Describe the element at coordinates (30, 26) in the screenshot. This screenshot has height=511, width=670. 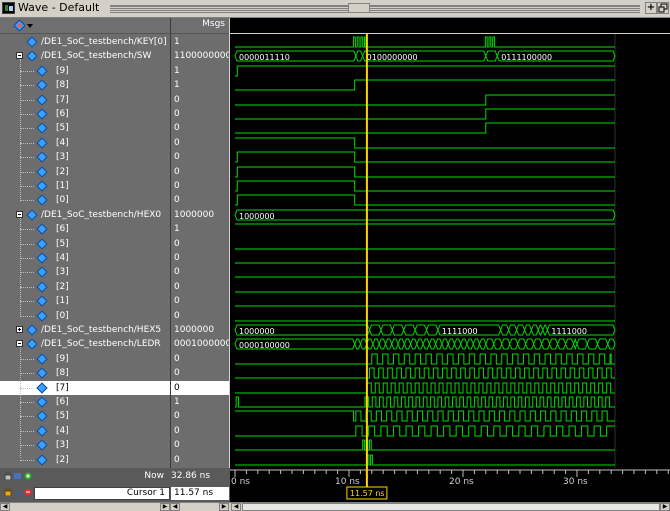
I see `chevron-down-icon` at that location.